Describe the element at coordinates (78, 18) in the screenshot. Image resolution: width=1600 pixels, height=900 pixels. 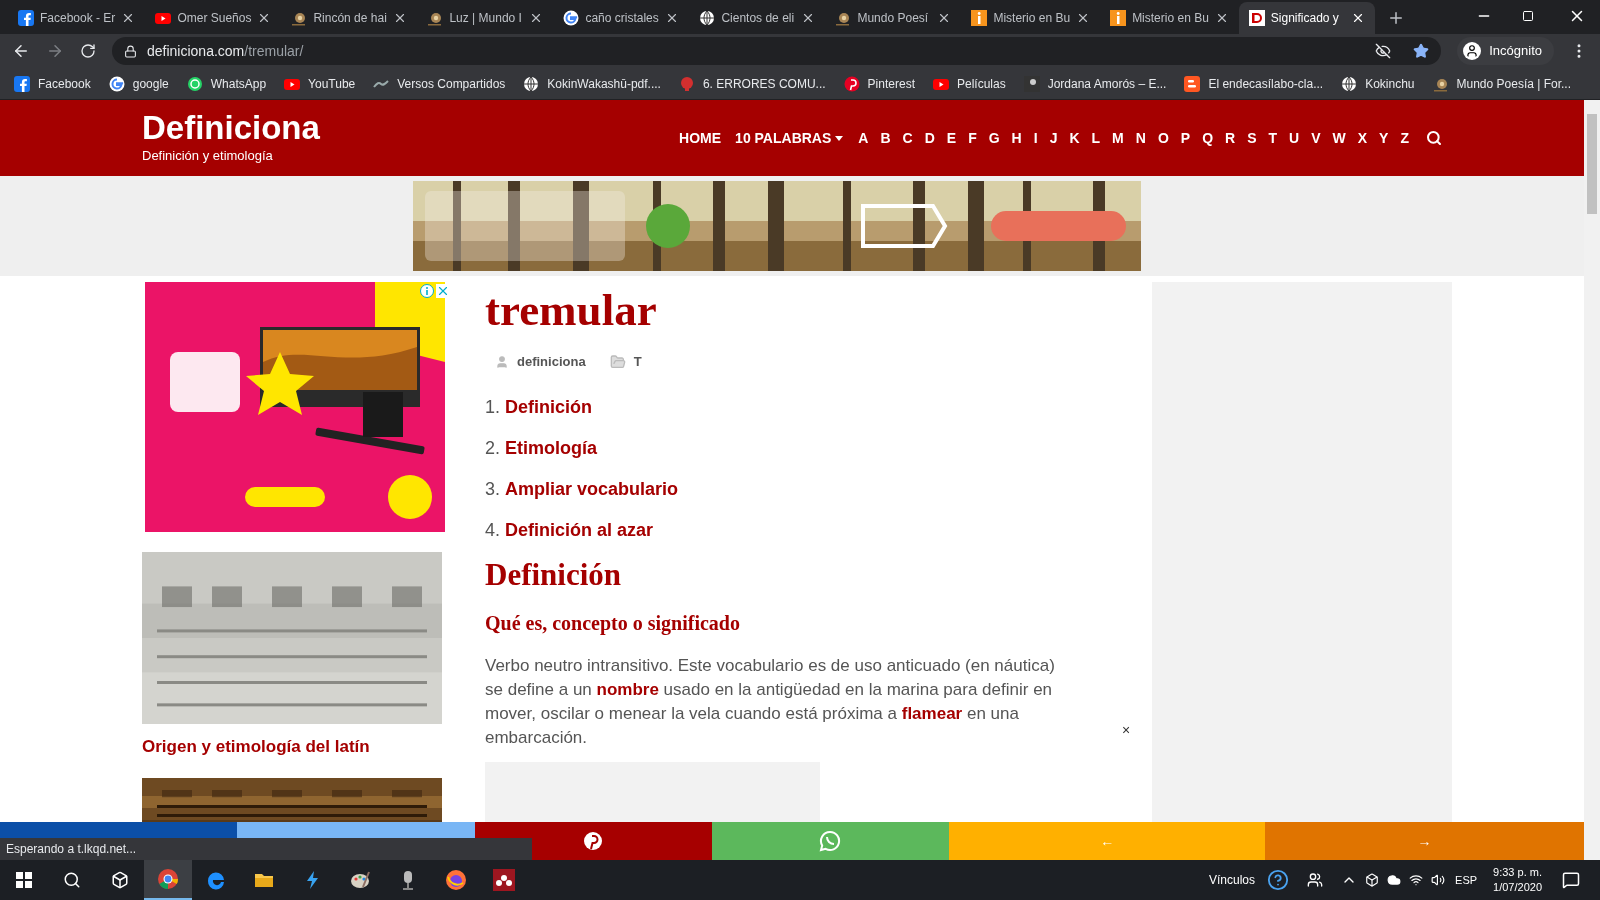
I see `tab-title: Facebook - Er` at that location.